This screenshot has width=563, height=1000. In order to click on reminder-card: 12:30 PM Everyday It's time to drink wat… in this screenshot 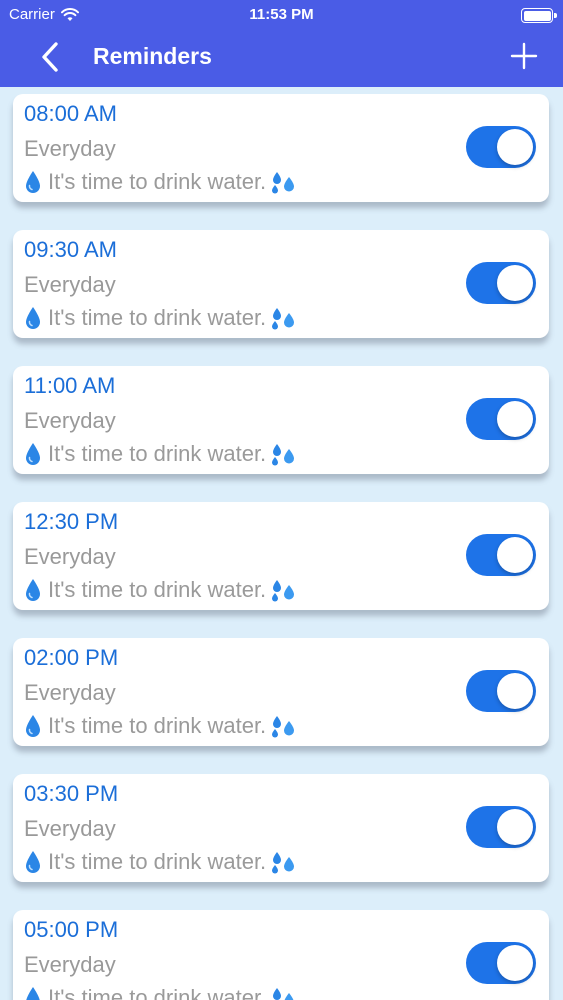, I will do `click(281, 556)`.